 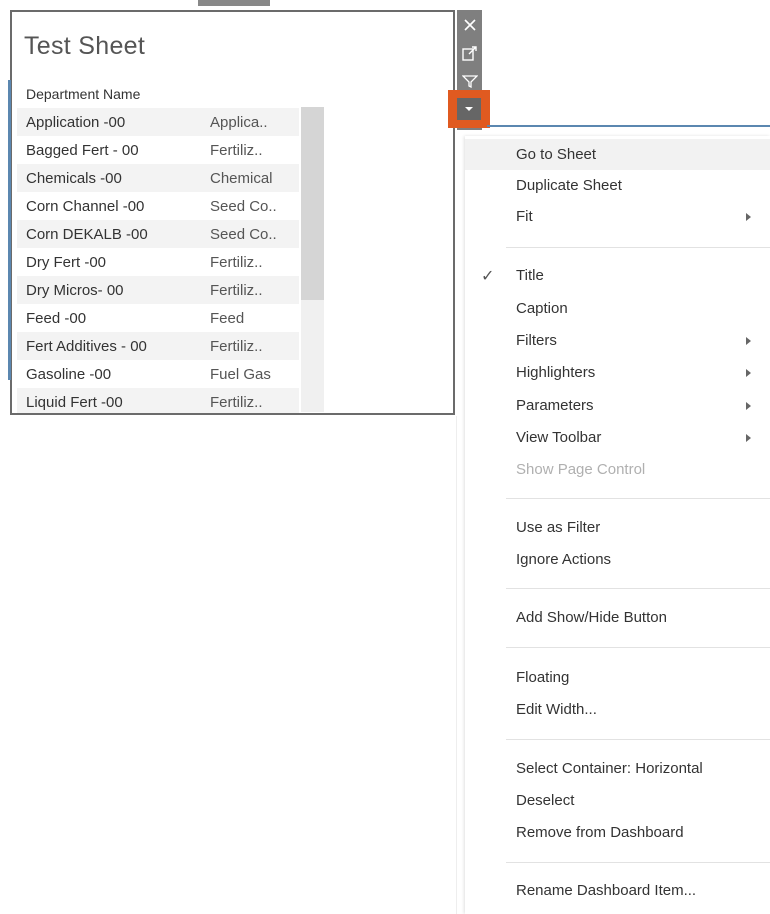 I want to click on table-row: Chemicals -00 Chemical, so click(x=158, y=178).